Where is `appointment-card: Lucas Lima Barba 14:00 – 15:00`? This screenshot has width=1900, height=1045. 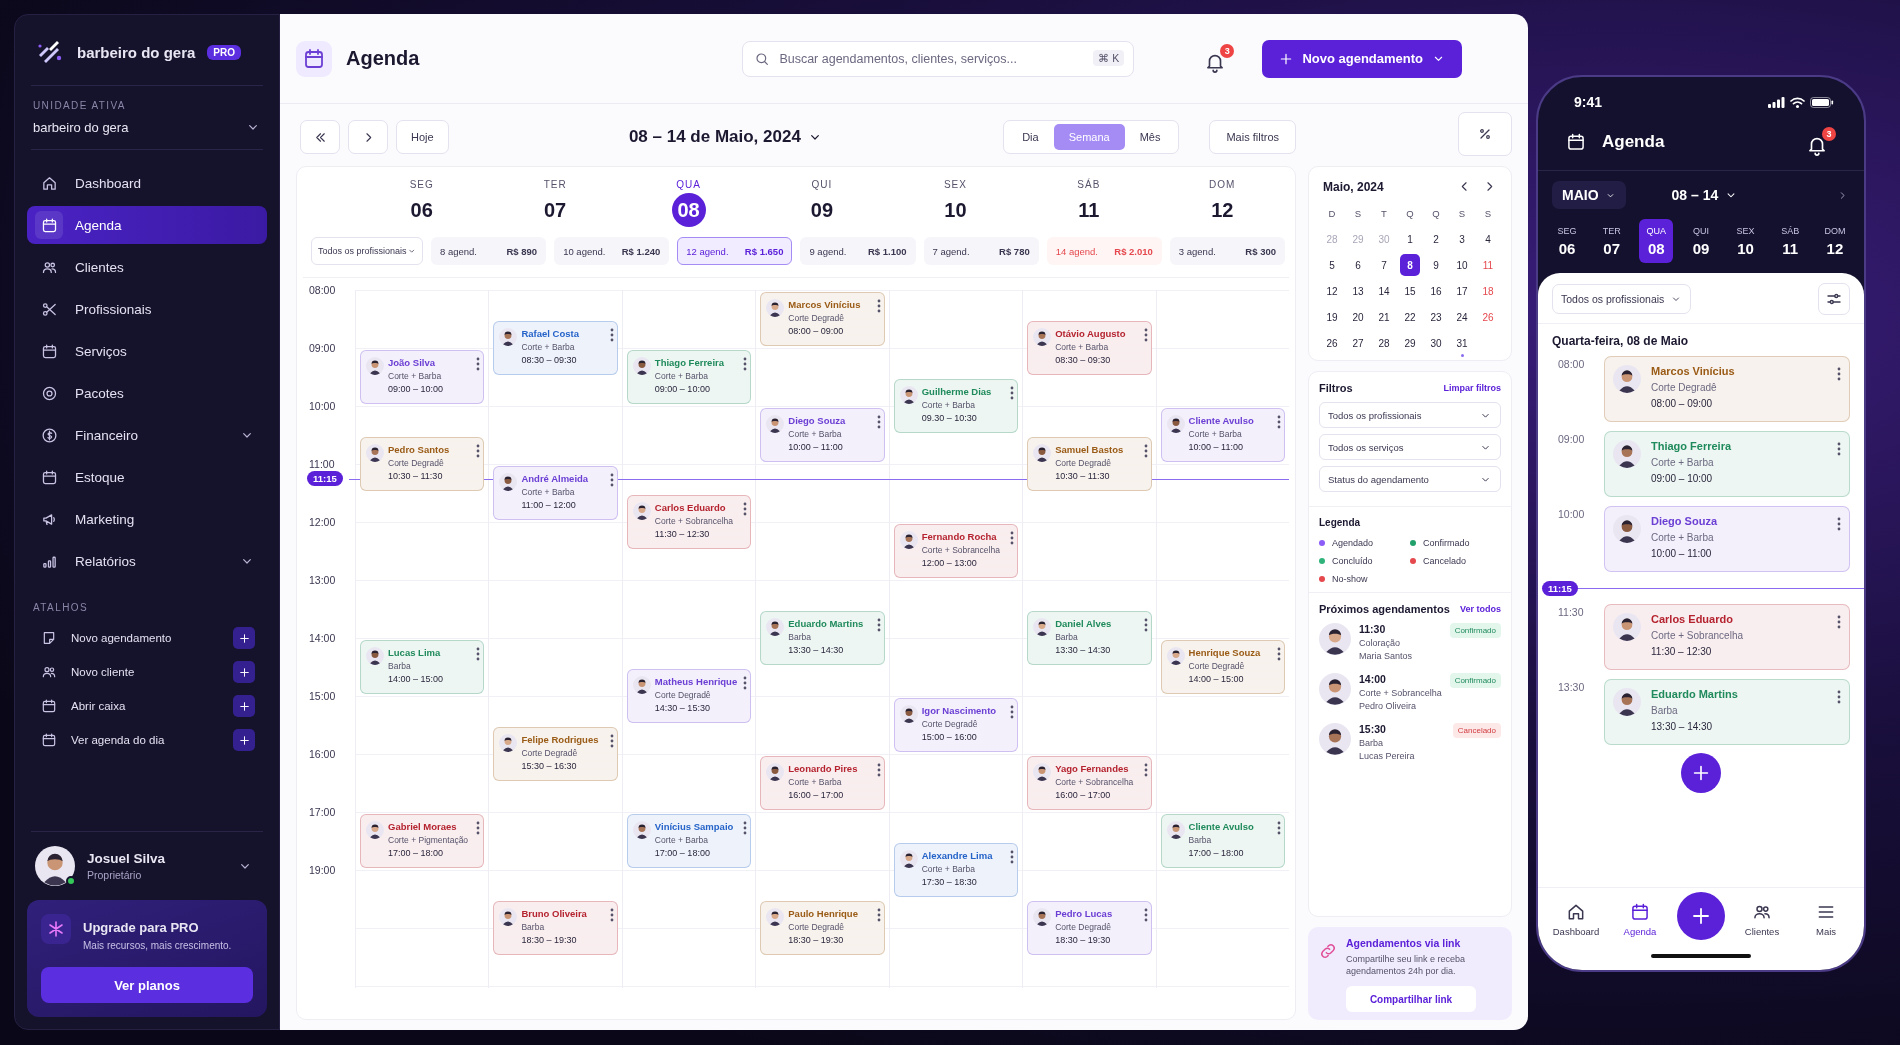 appointment-card: Lucas Lima Barba 14:00 – 15:00 is located at coordinates (422, 667).